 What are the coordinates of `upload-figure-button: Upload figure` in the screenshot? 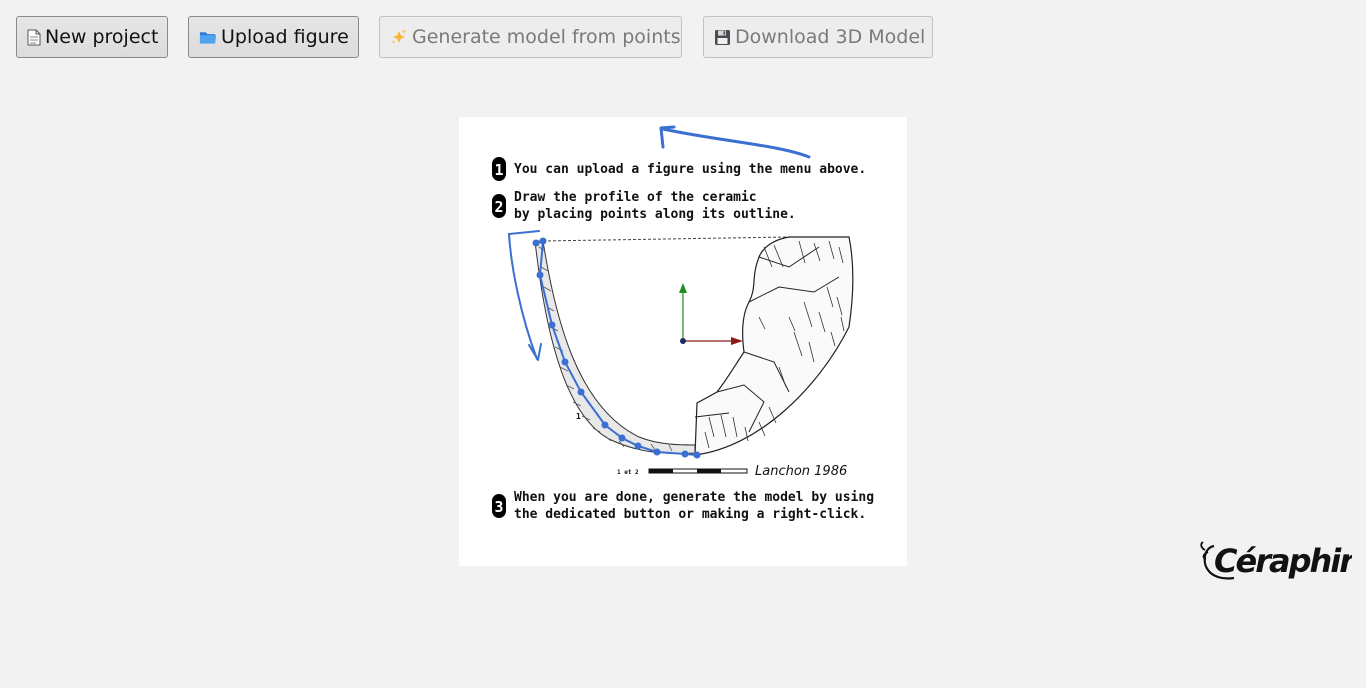 It's located at (273, 37).